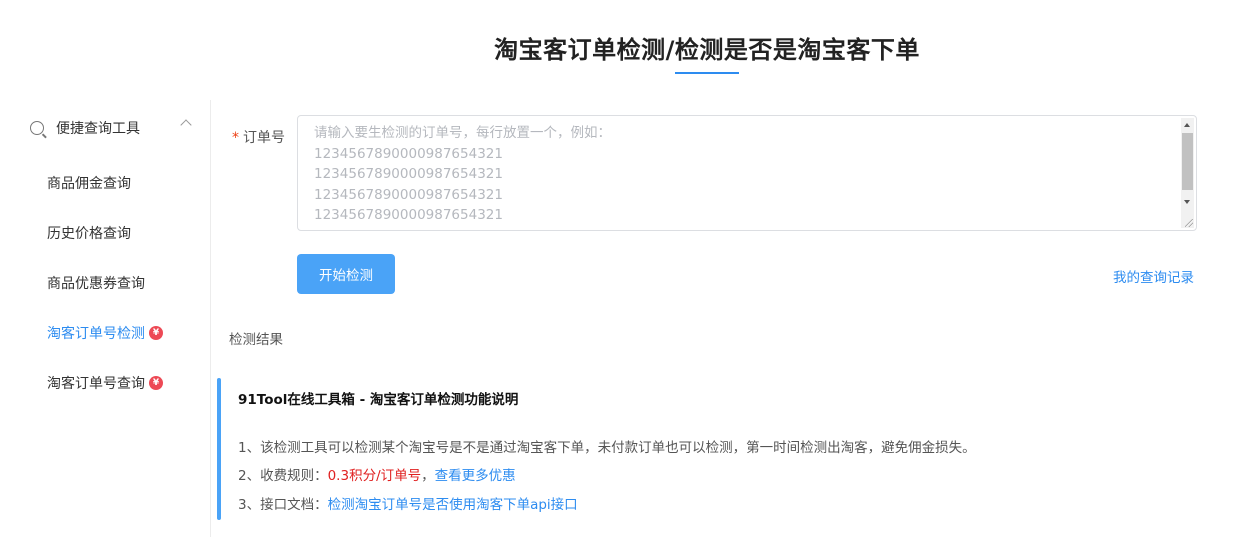 This screenshot has width=1241, height=537. I want to click on info-accent-bar, so click(219, 449).